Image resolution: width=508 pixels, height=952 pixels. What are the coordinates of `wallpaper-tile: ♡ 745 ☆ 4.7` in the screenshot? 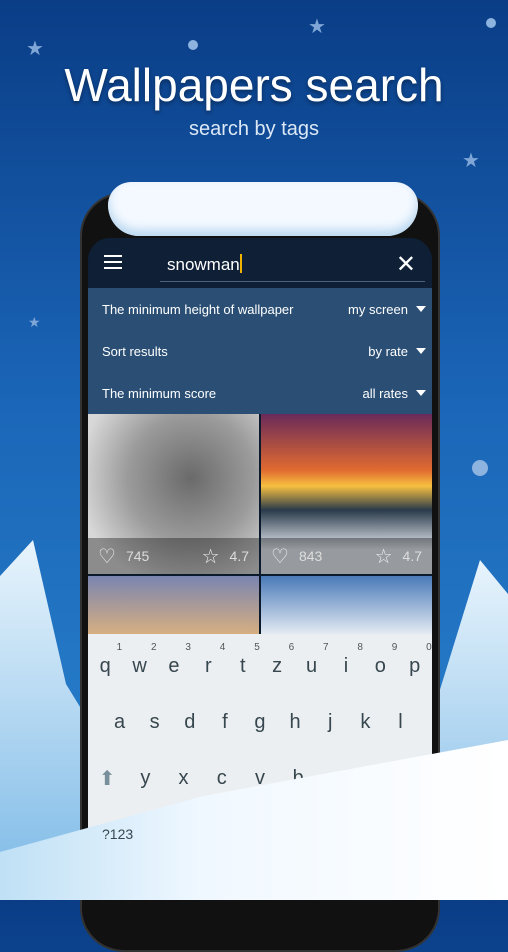 It's located at (173, 494).